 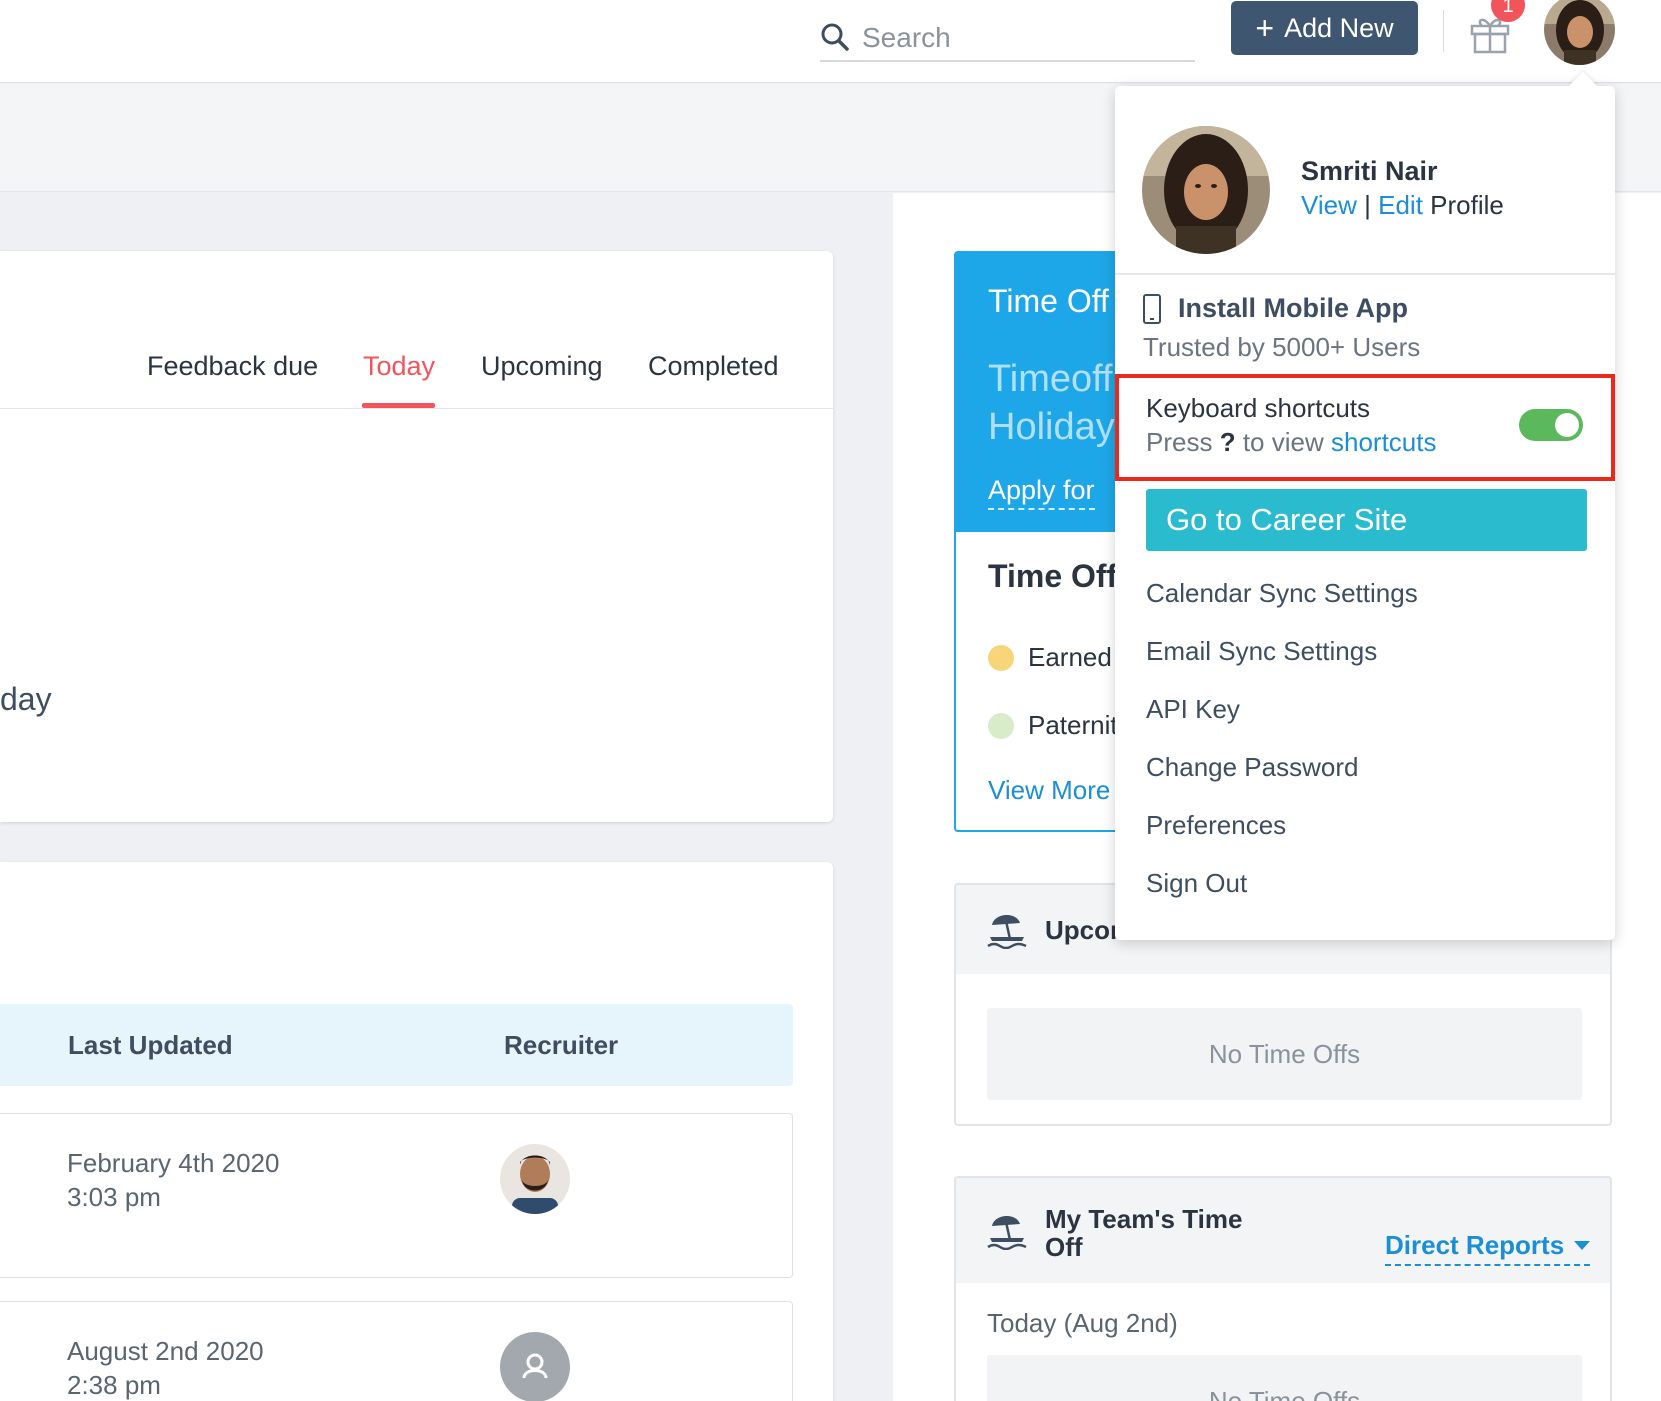 I want to click on legend-label: Earned, so click(x=1070, y=657).